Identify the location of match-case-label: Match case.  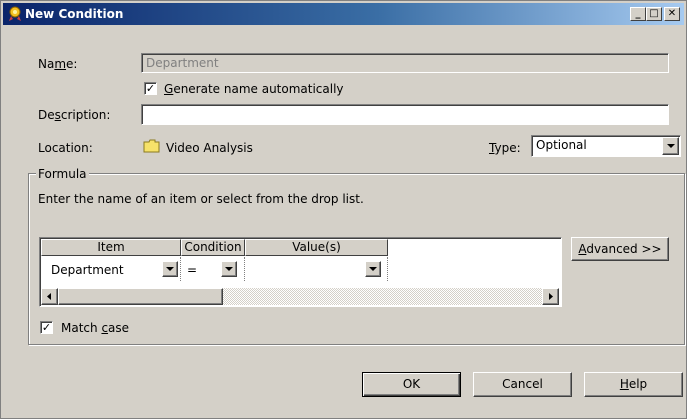
(95, 328).